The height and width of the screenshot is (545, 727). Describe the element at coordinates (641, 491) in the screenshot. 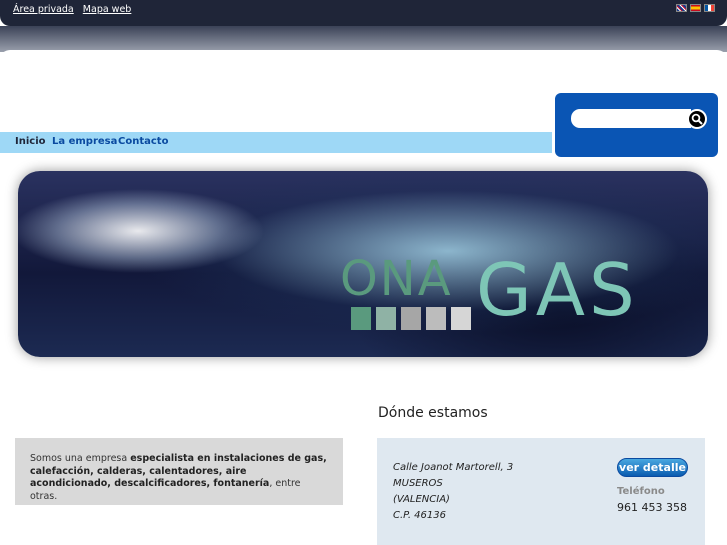

I see `phone-label: Teléfono` at that location.